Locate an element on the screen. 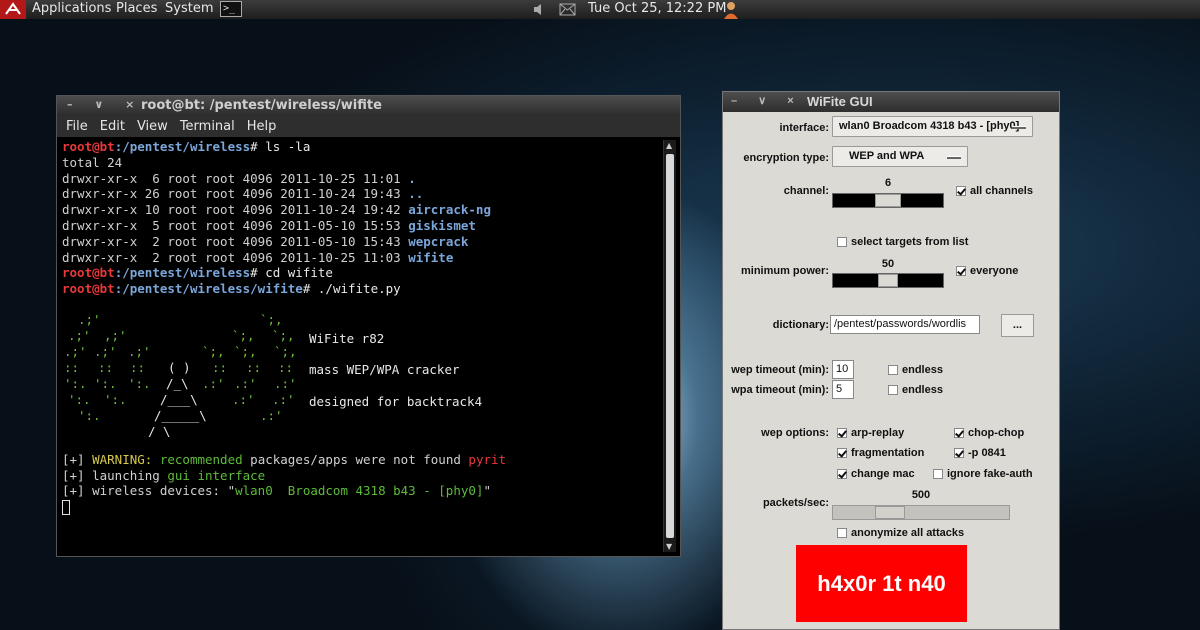 The image size is (1200, 630). wpa-endless-checkbox: endless is located at coordinates (915, 390).